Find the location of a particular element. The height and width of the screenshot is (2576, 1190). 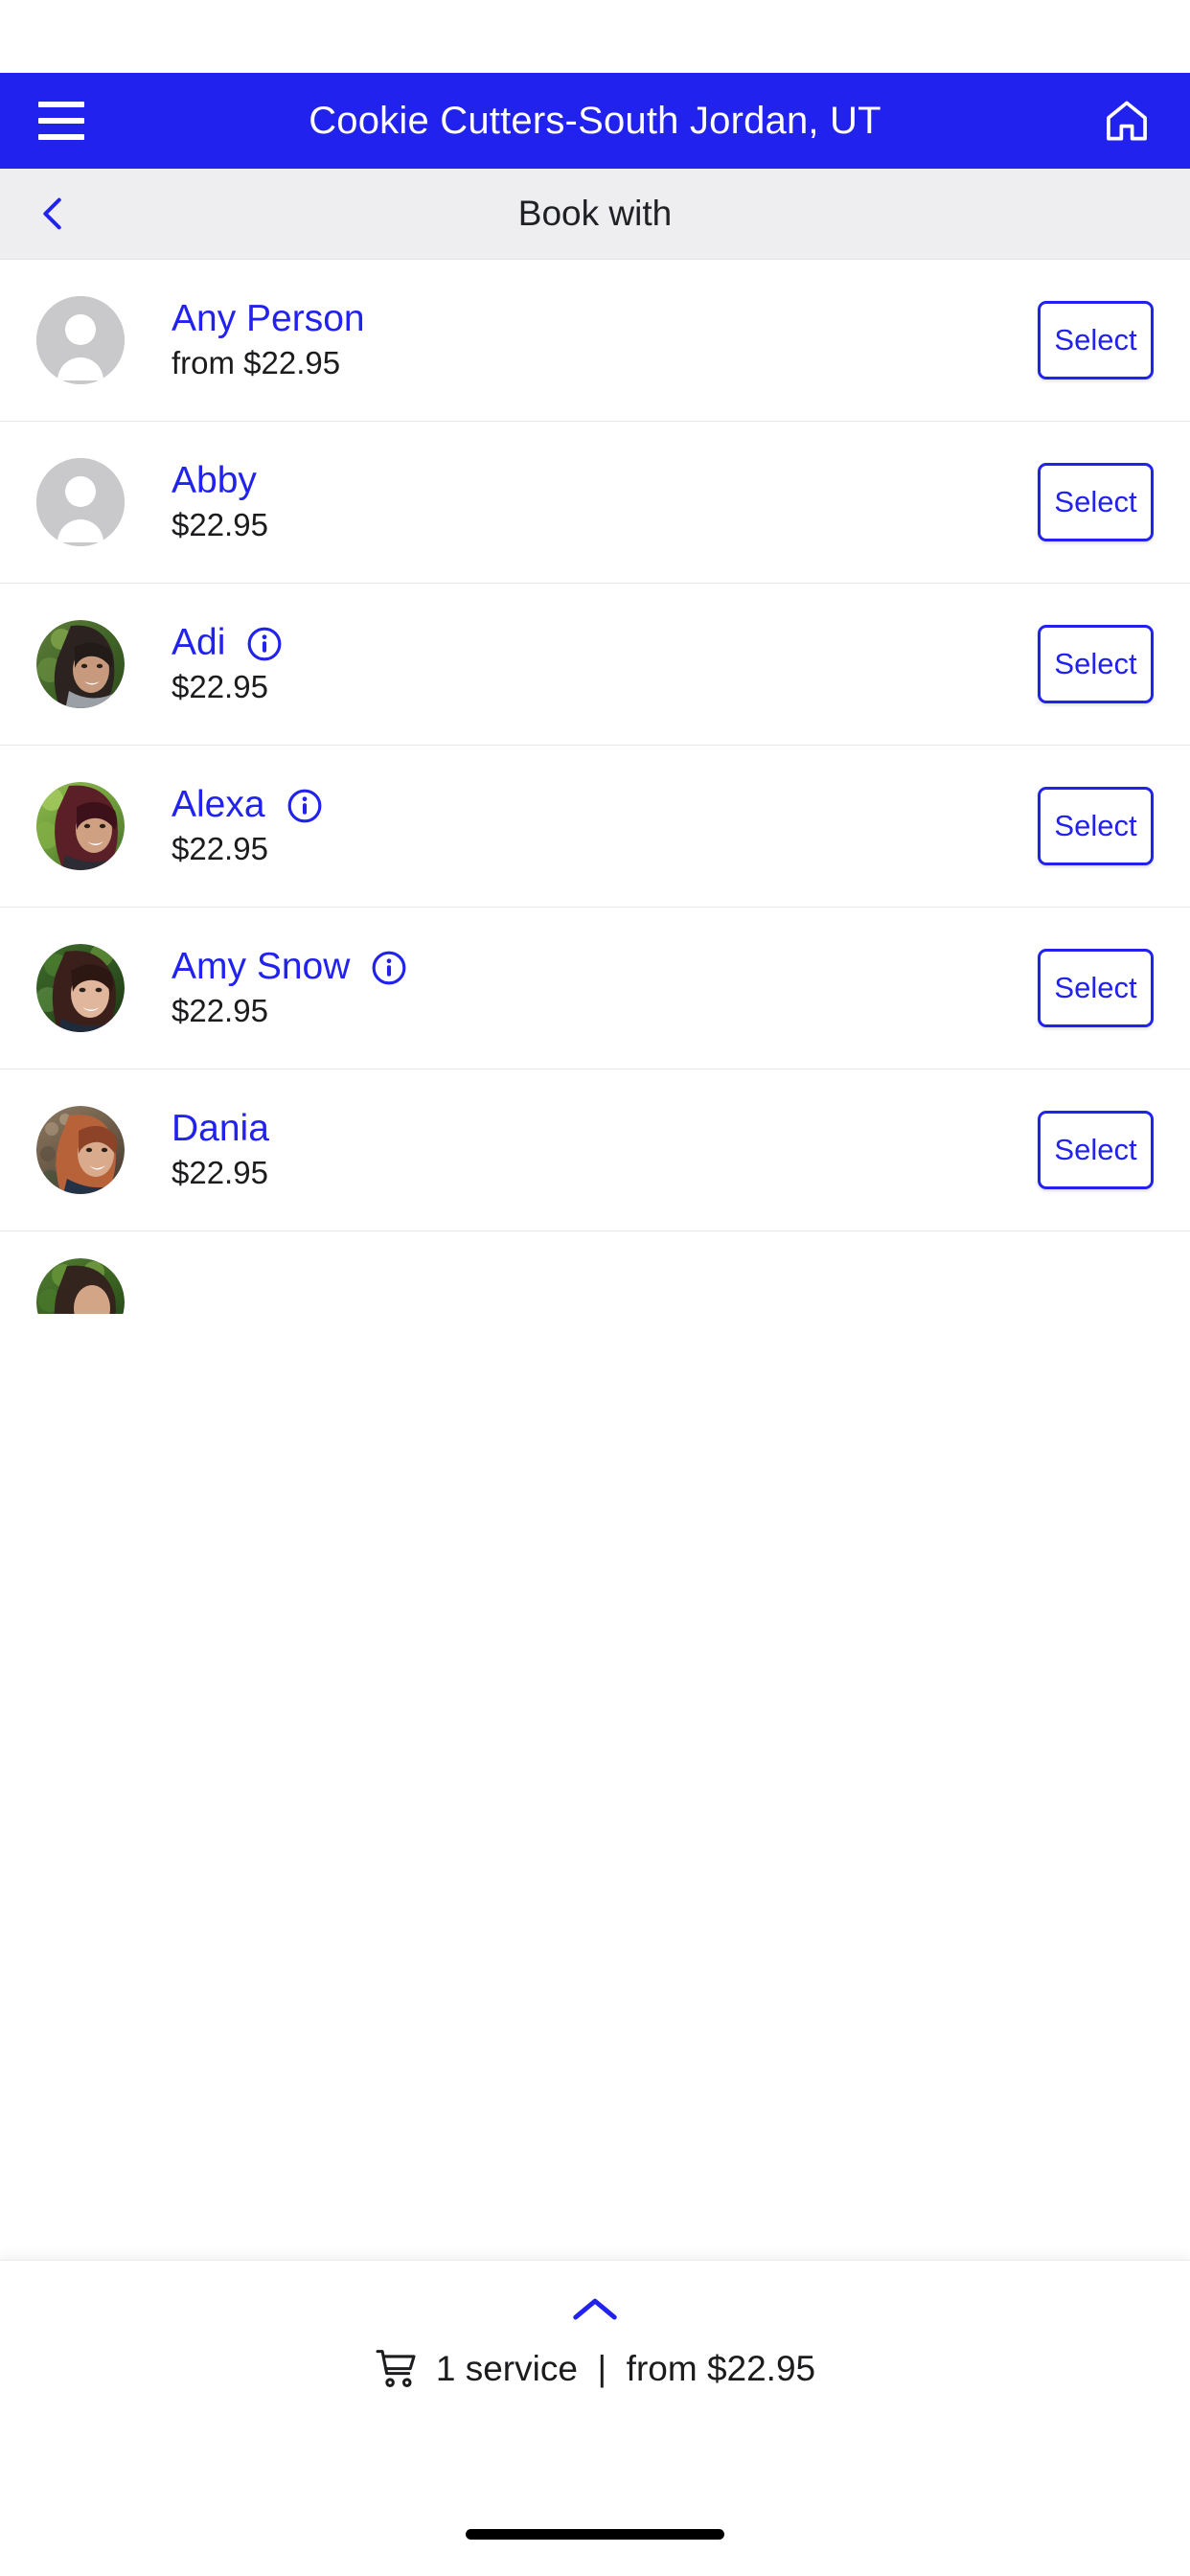

list-item: Alexa $22.95 Select is located at coordinates (595, 827).